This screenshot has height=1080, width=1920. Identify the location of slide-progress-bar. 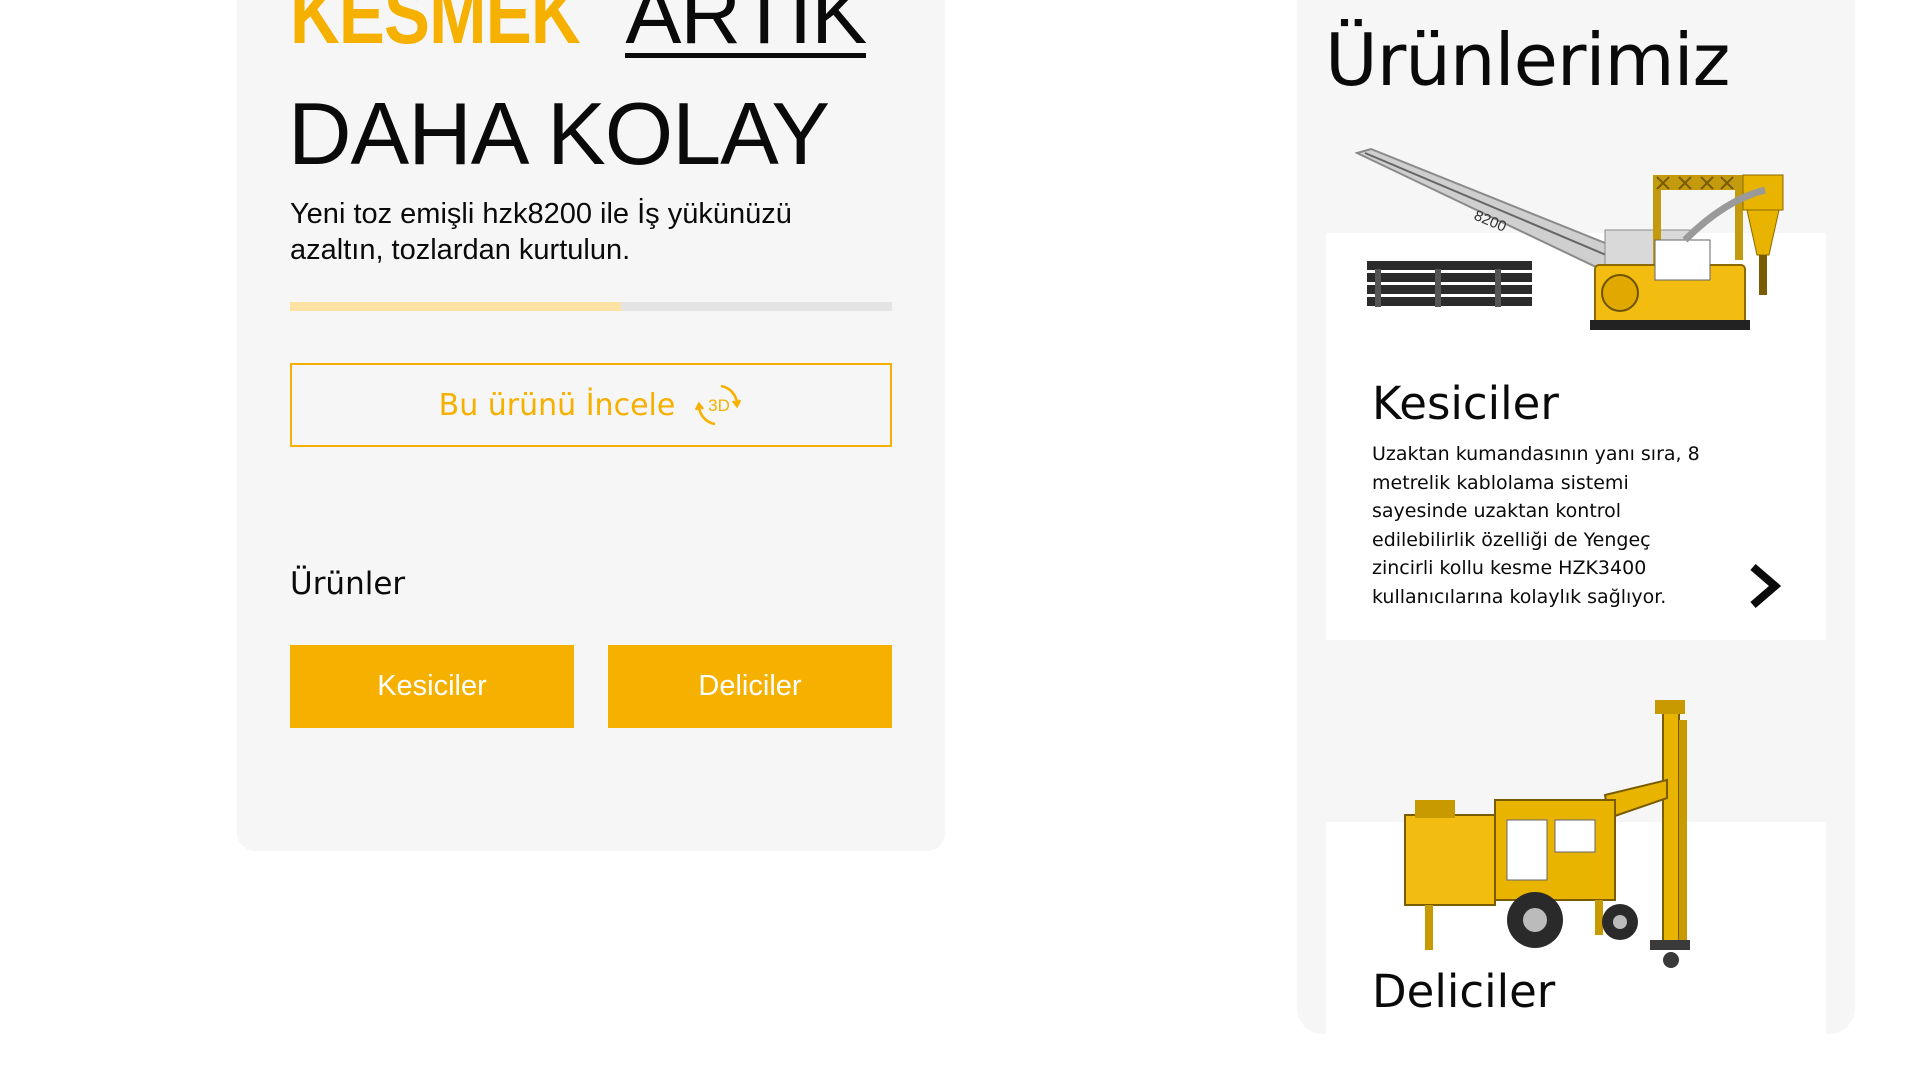
(591, 306).